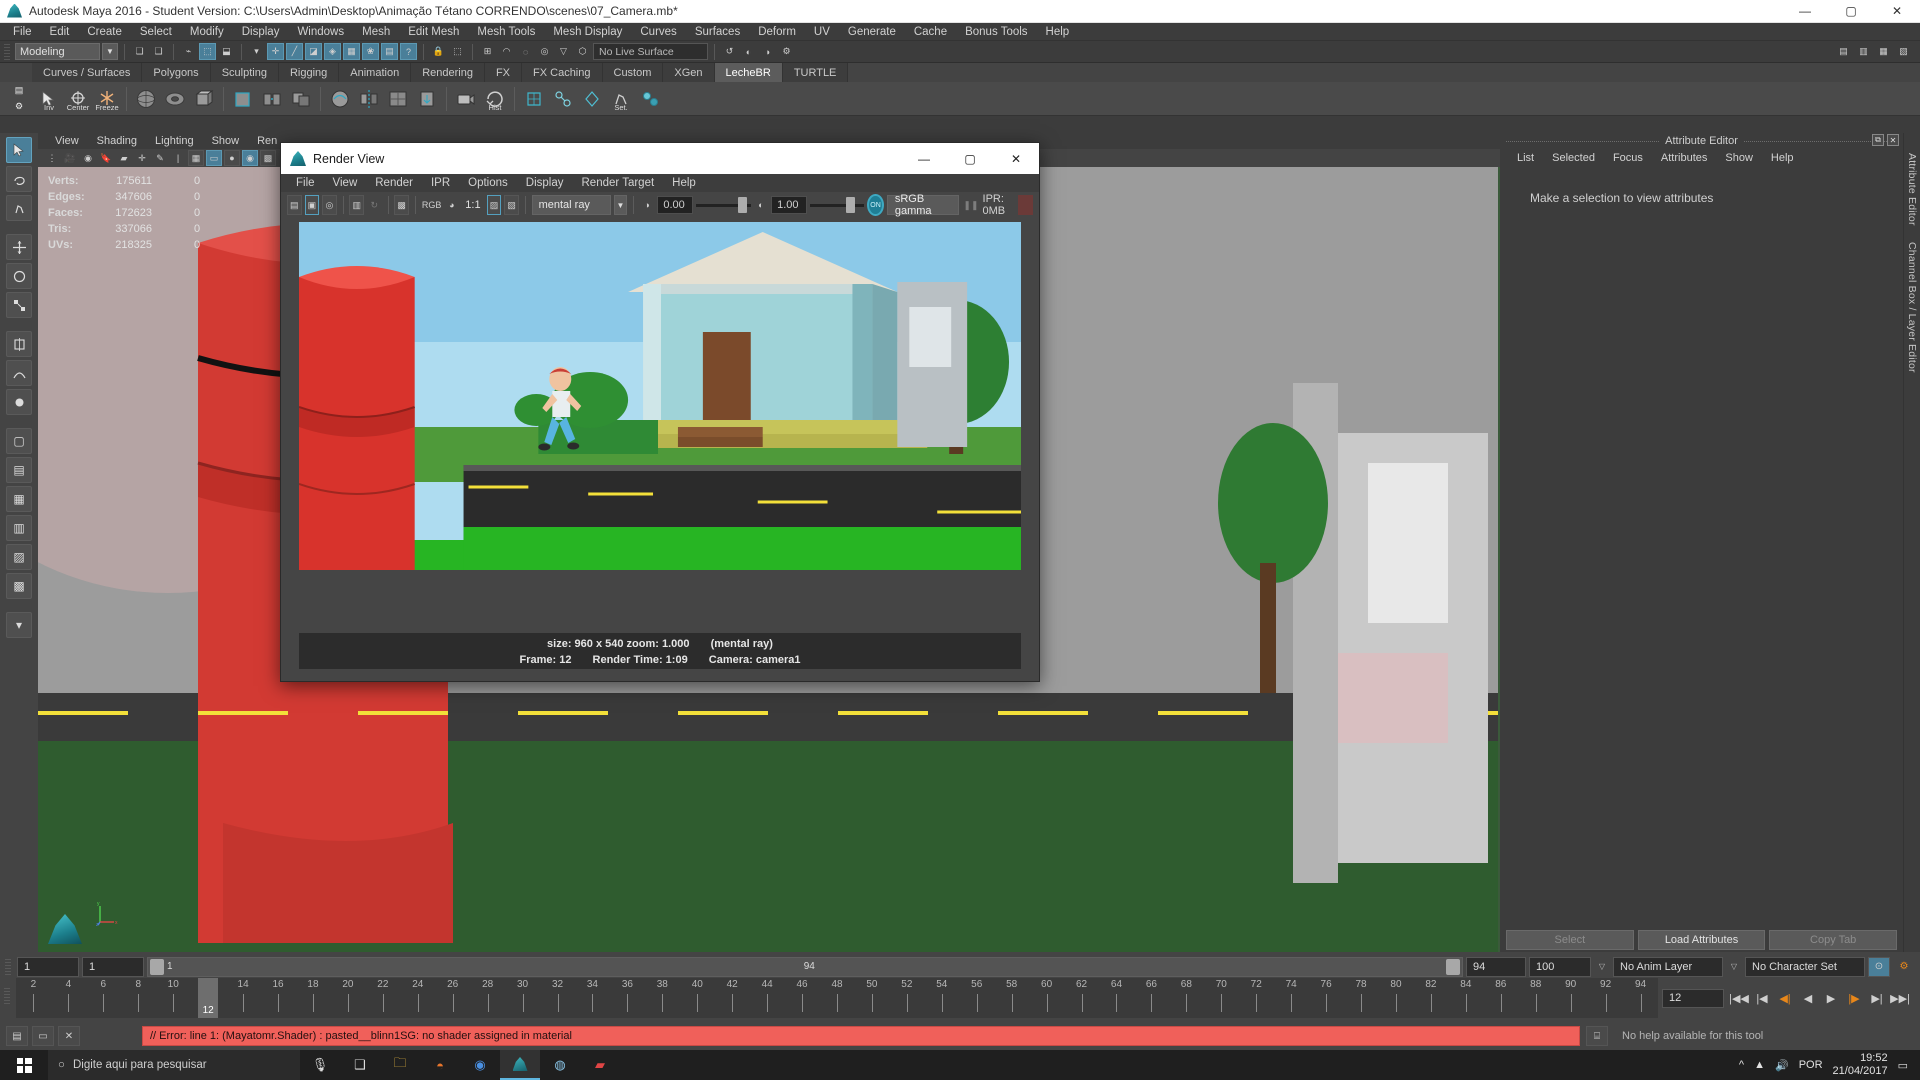  I want to click on ae-menu-selected: Selected, so click(1573, 158).